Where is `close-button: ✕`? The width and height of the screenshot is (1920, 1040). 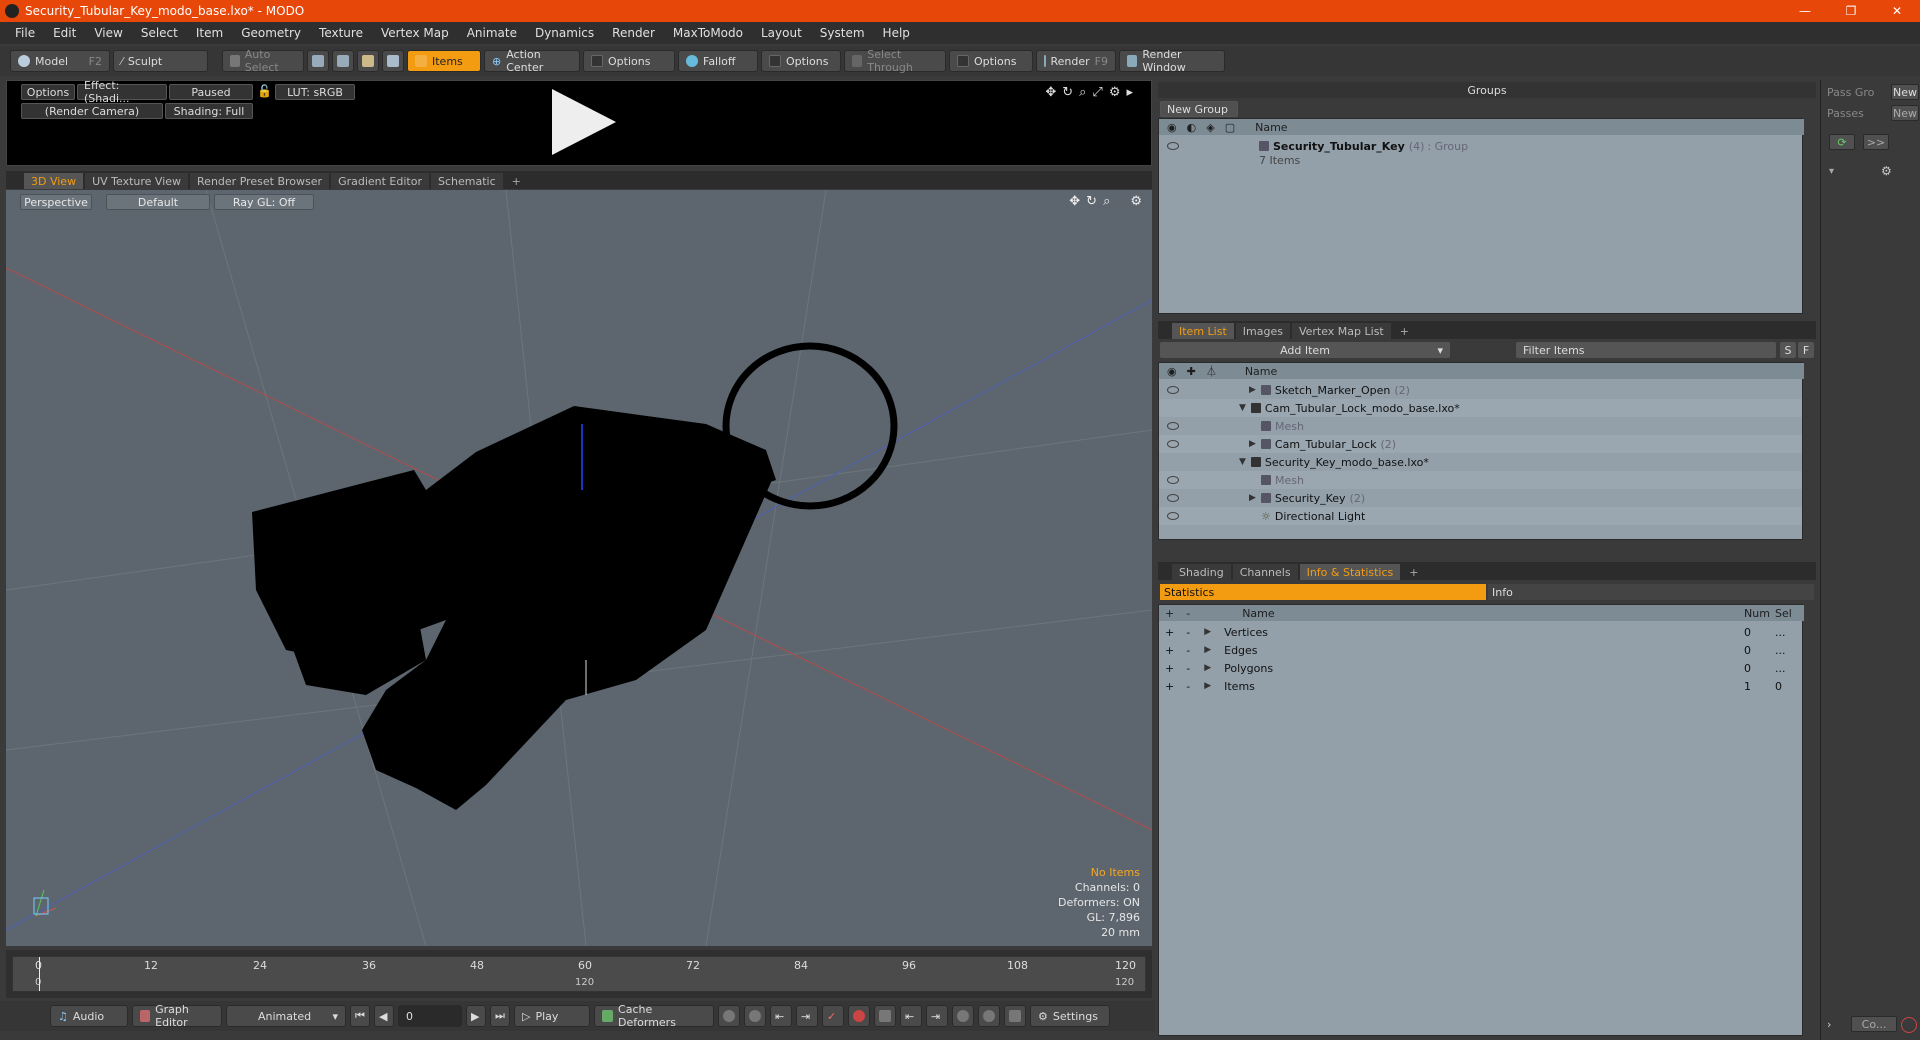
close-button: ✕ is located at coordinates (1897, 11).